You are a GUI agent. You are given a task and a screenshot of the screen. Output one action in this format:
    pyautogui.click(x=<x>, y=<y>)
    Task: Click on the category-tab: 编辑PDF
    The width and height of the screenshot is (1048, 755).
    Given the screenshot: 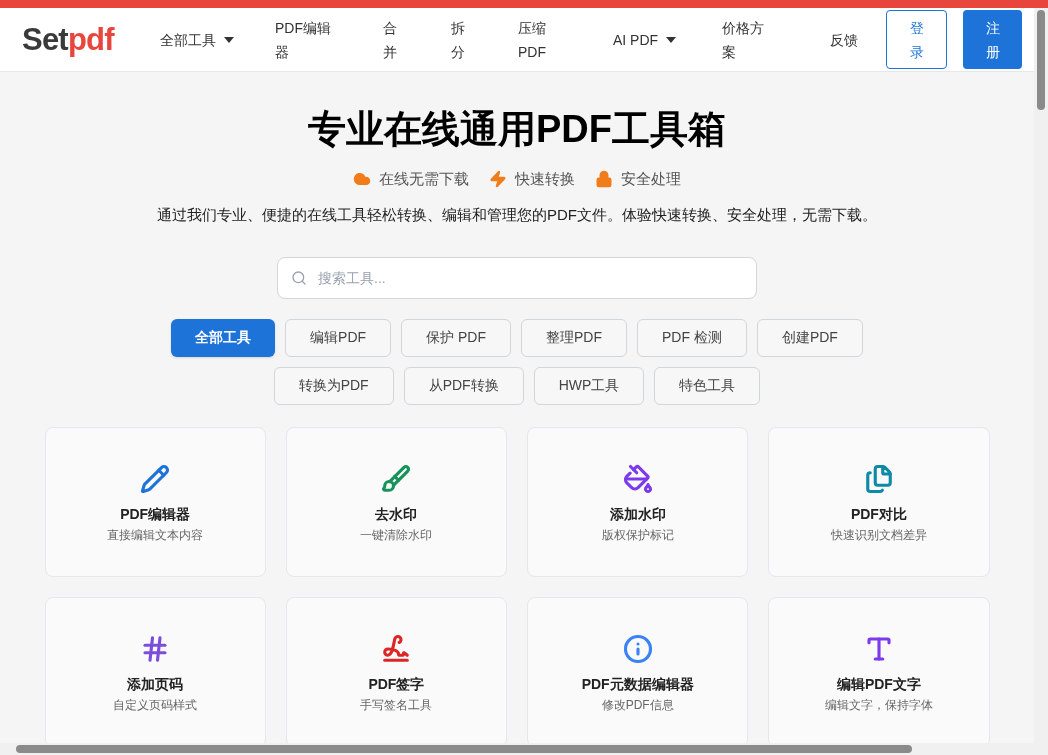 What is the action you would take?
    pyautogui.click(x=338, y=337)
    